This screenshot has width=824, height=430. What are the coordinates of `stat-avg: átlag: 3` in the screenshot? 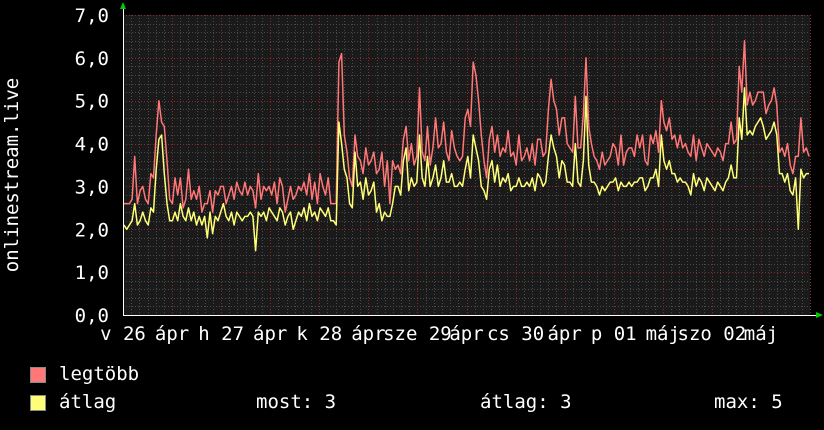 It's located at (526, 402).